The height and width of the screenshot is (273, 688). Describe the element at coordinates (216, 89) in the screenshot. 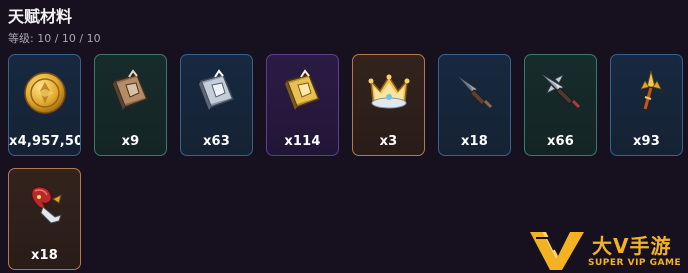

I see `silver-talent-book-icon` at that location.